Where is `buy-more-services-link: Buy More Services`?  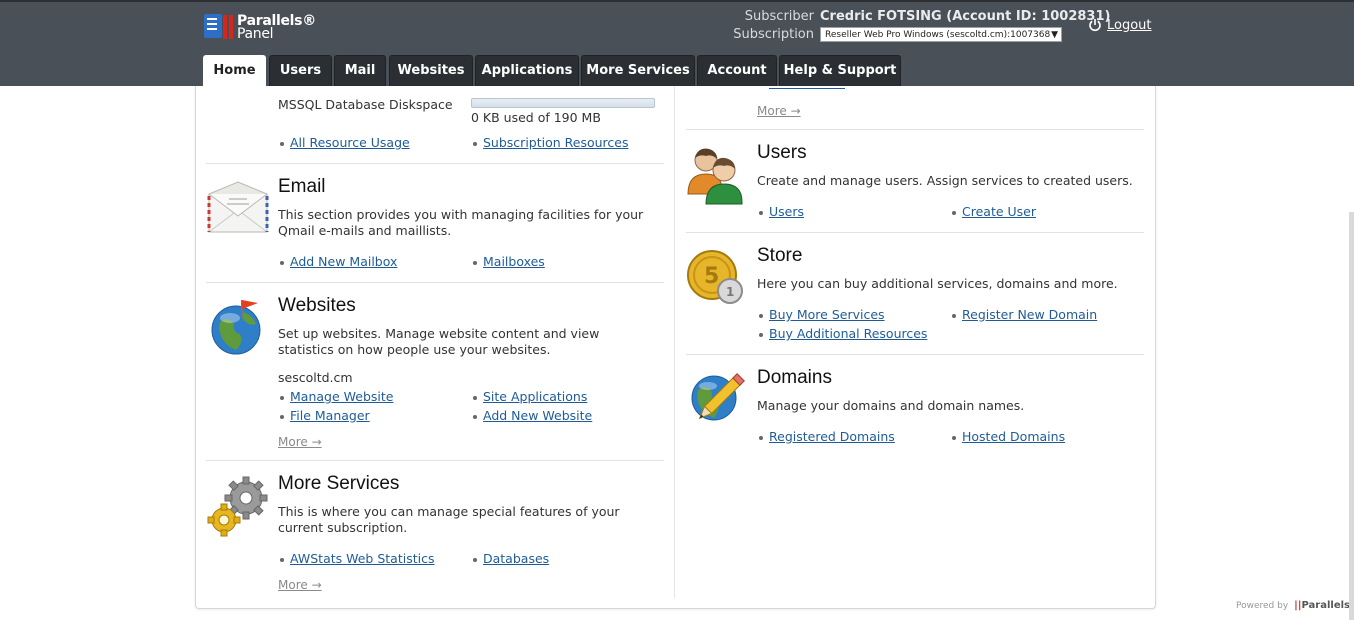 buy-more-services-link: Buy More Services is located at coordinates (827, 314).